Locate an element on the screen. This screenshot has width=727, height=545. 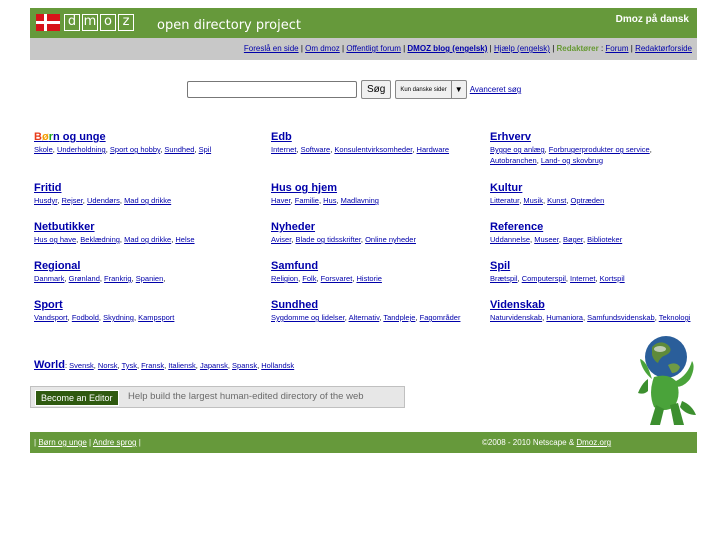
subcategory-link: Autobranchen is located at coordinates (513, 160).